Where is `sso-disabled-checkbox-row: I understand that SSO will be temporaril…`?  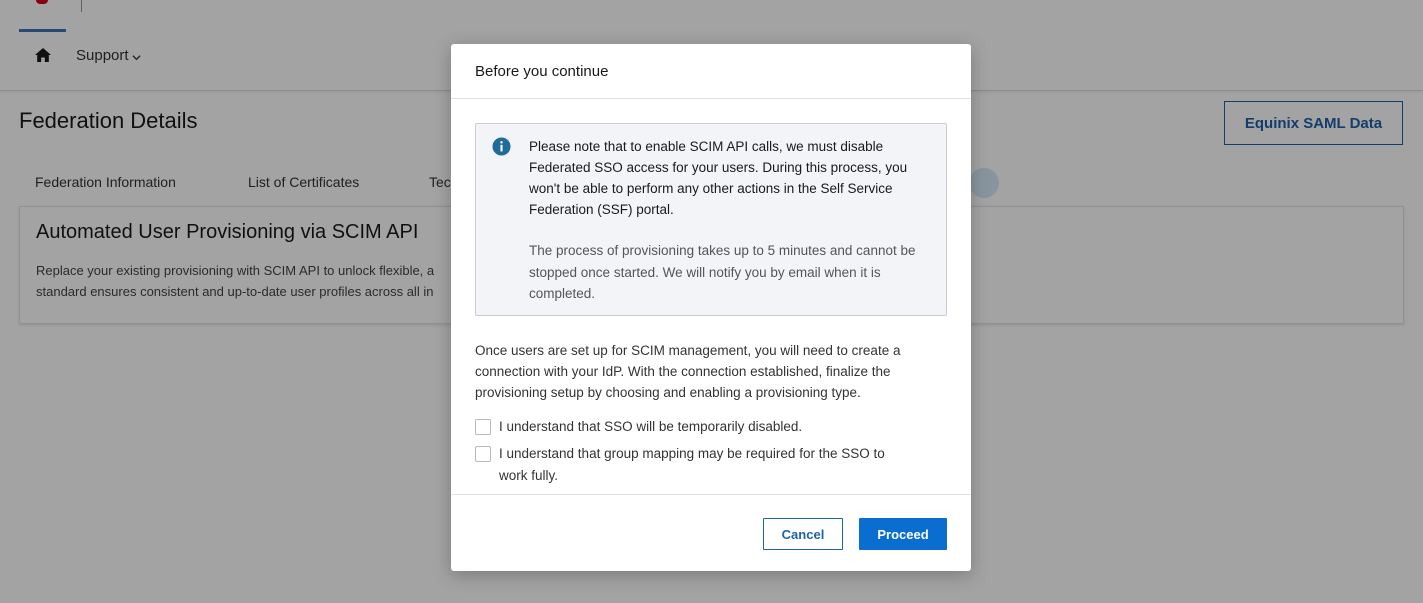 sso-disabled-checkbox-row: I understand that SSO will be temporaril… is located at coordinates (697, 427).